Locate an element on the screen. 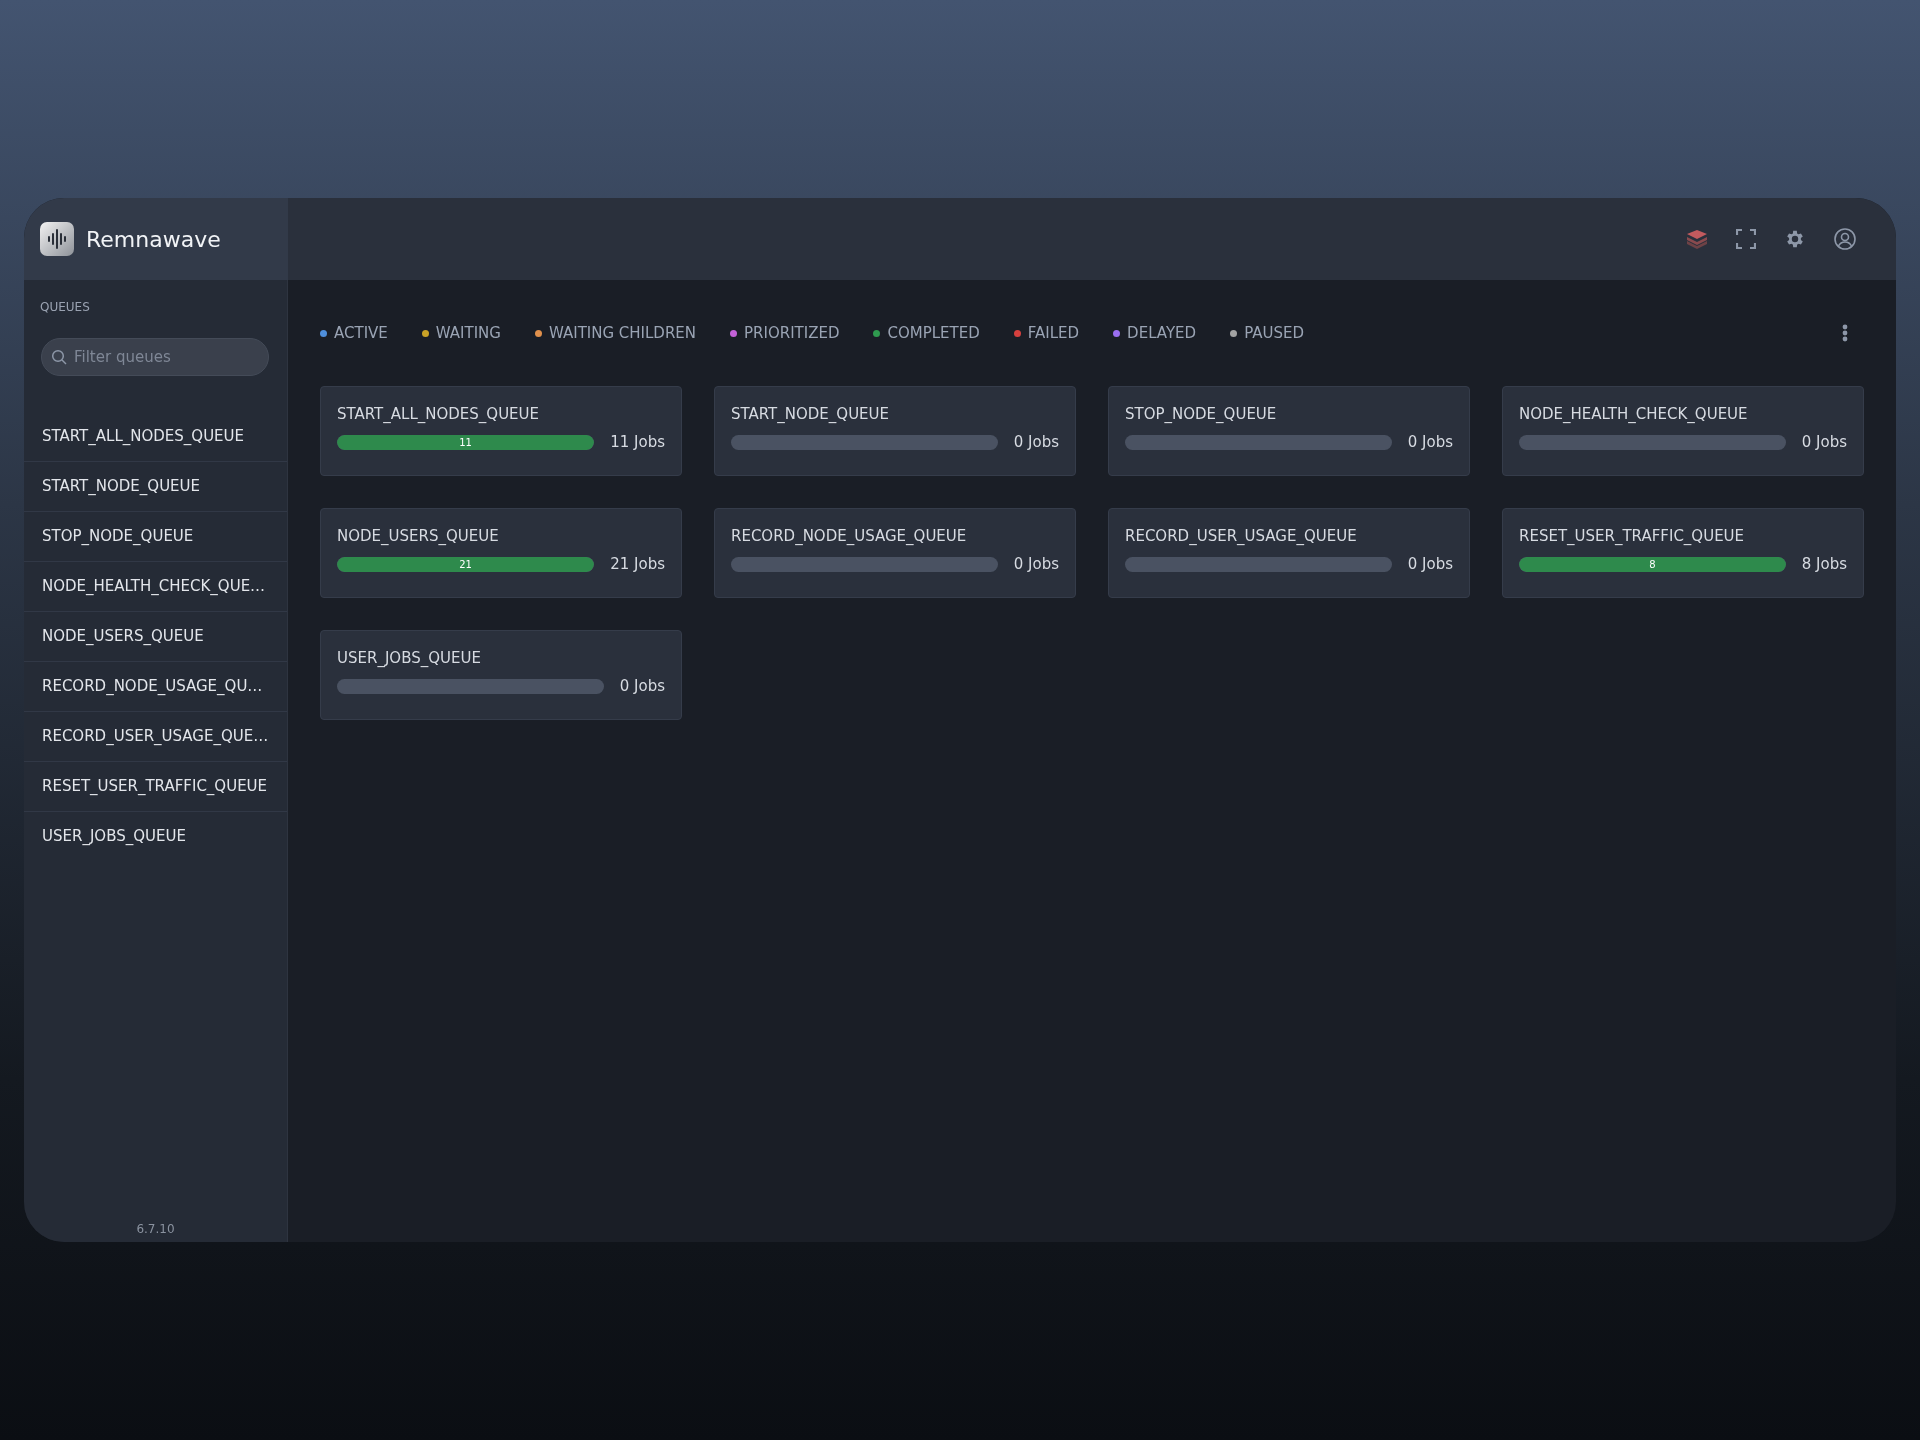 Image resolution: width=1920 pixels, height=1440 pixels. queue-card: RESET_USER_TRAFFIC_QUEUE 8 8 Jobs is located at coordinates (1683, 553).